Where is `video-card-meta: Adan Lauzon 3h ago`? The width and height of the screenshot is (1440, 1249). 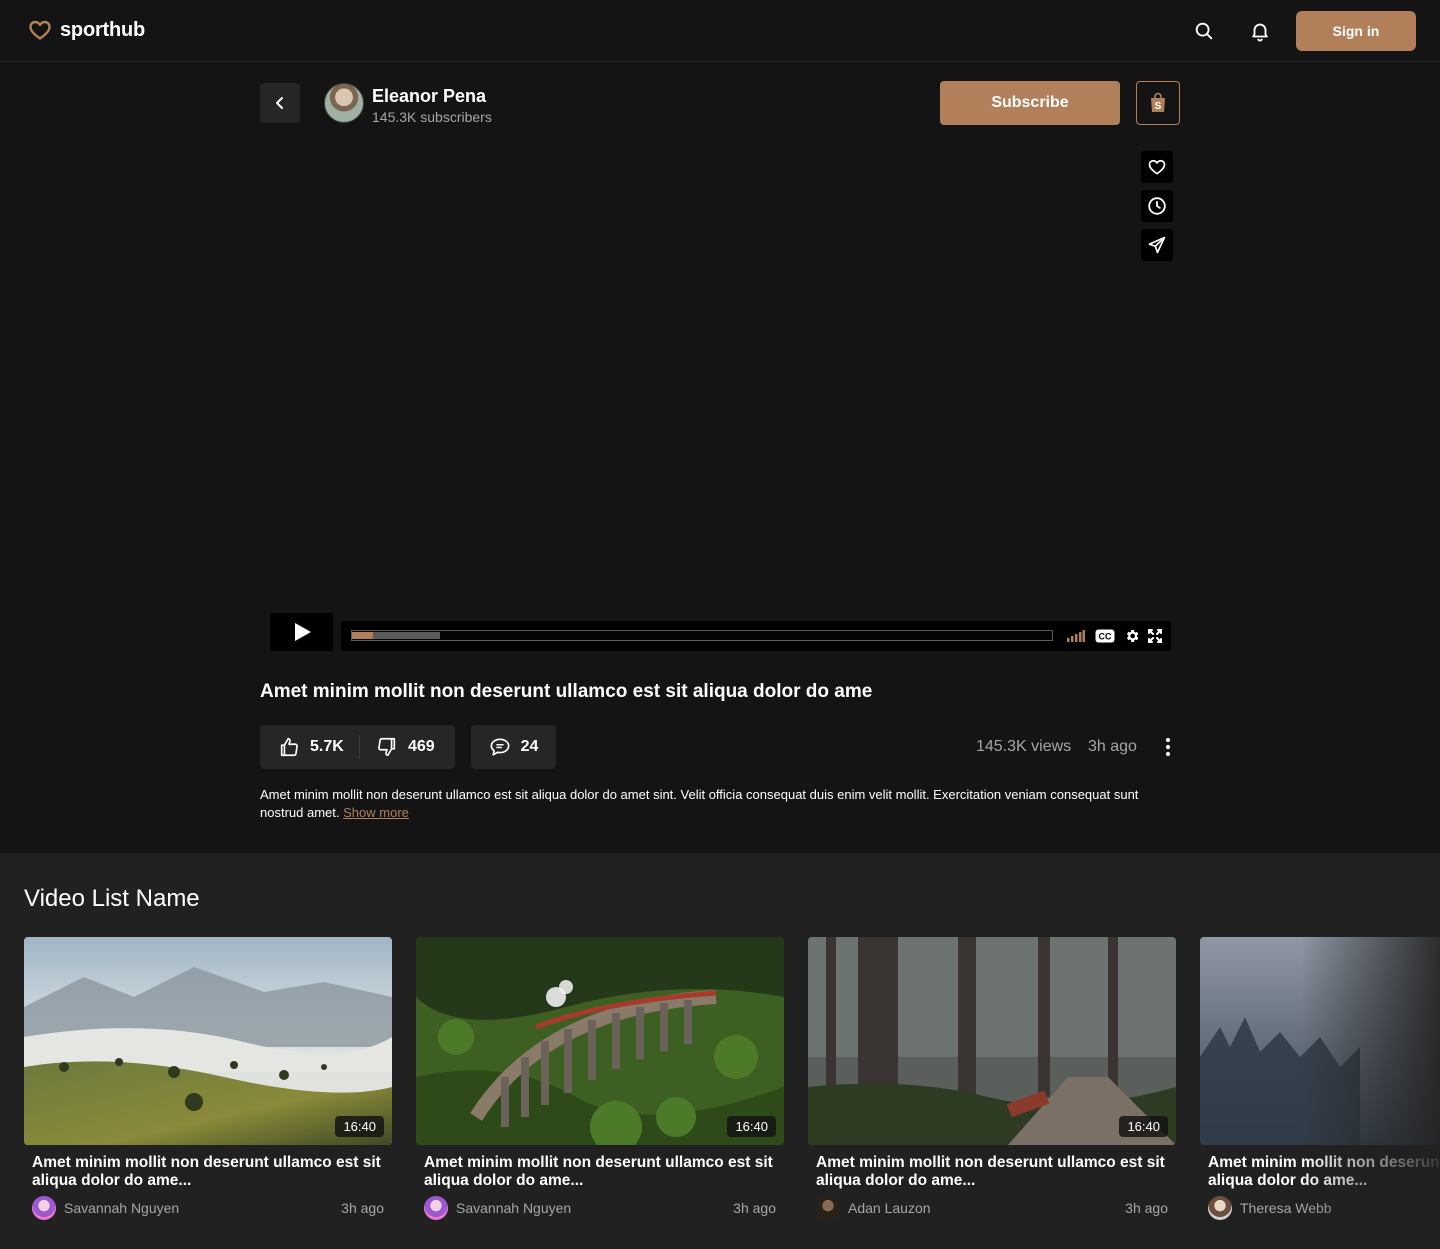 video-card-meta: Adan Lauzon 3h ago is located at coordinates (992, 1208).